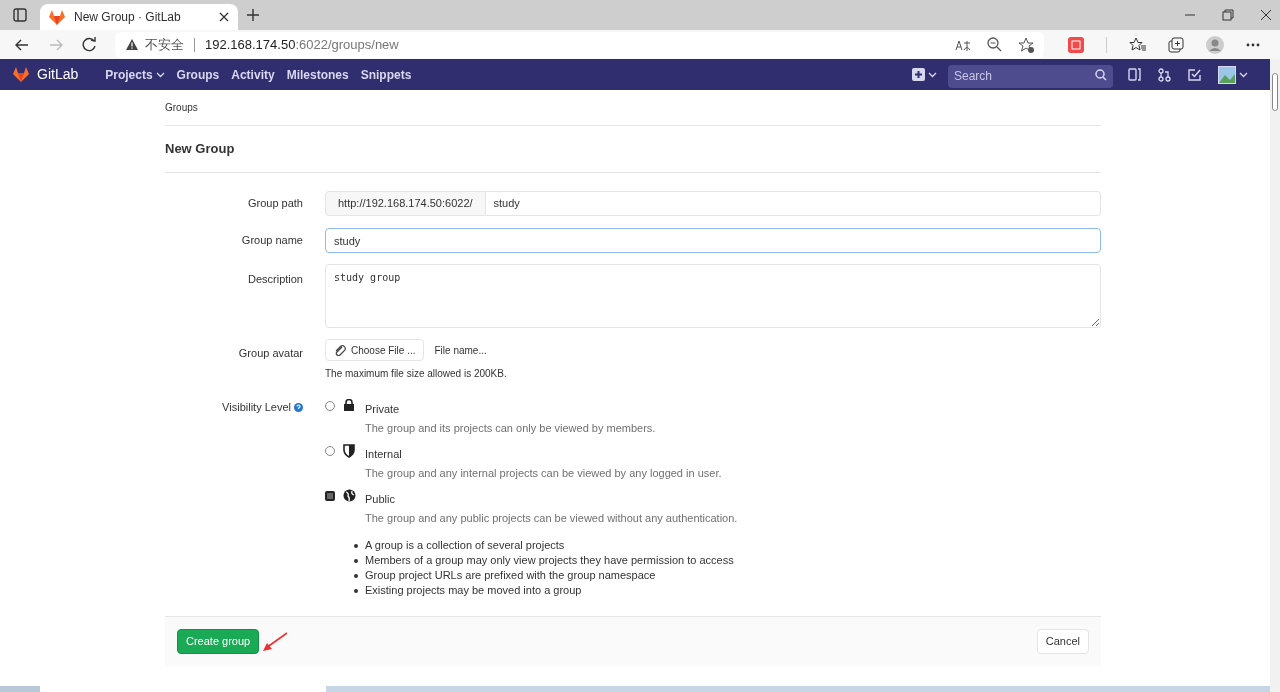 The height and width of the screenshot is (692, 1280). I want to click on nav-link: Activity, so click(253, 74).